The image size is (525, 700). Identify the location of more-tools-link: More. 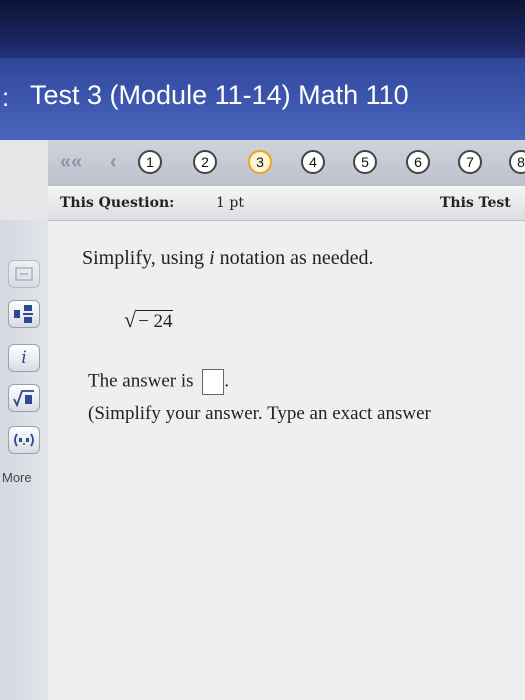
(17, 477).